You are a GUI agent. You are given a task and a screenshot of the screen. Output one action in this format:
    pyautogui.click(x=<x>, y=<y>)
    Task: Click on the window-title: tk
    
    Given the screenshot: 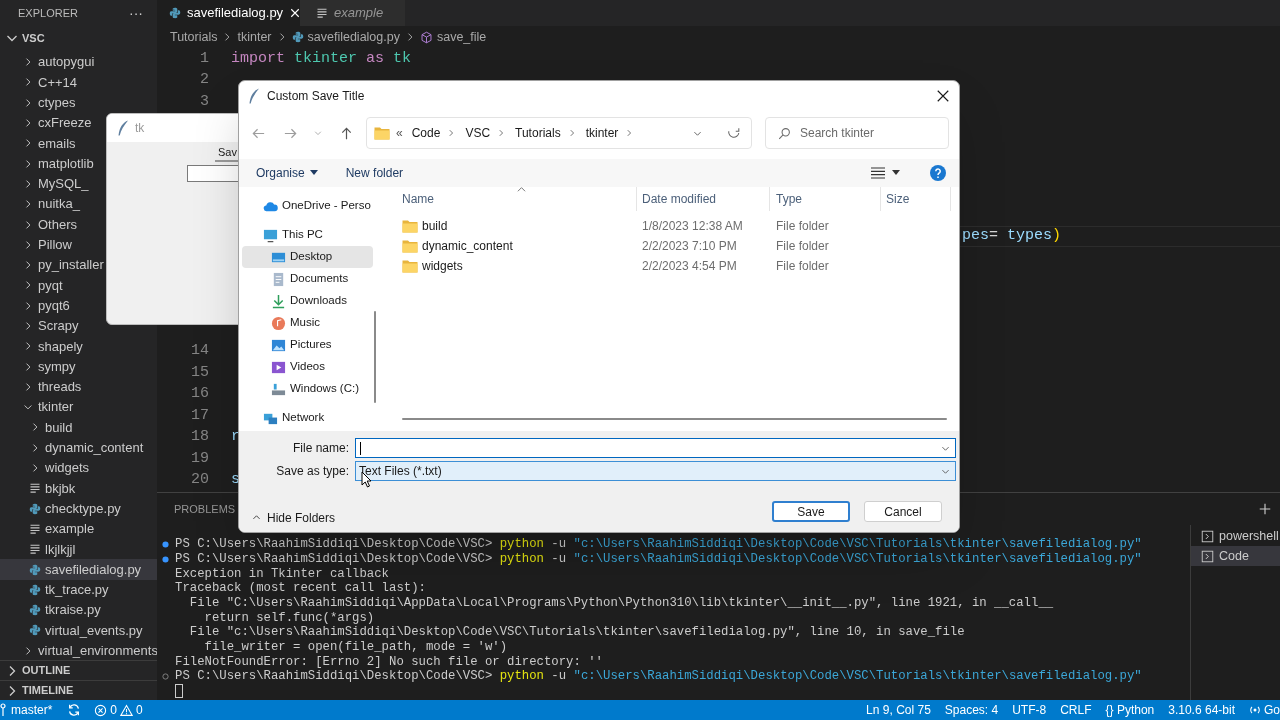 What is the action you would take?
    pyautogui.click(x=140, y=128)
    